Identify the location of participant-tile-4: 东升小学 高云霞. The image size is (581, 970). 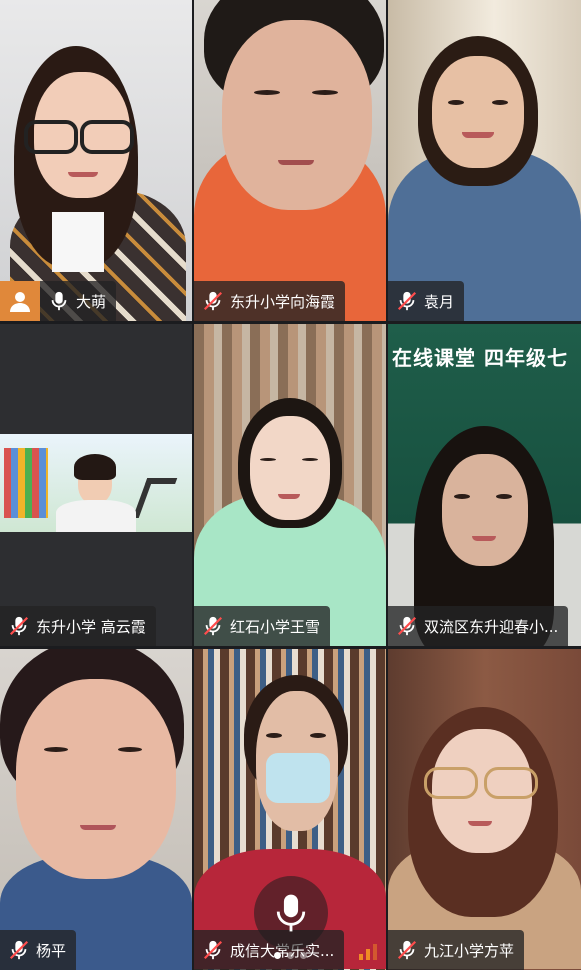
(96, 485).